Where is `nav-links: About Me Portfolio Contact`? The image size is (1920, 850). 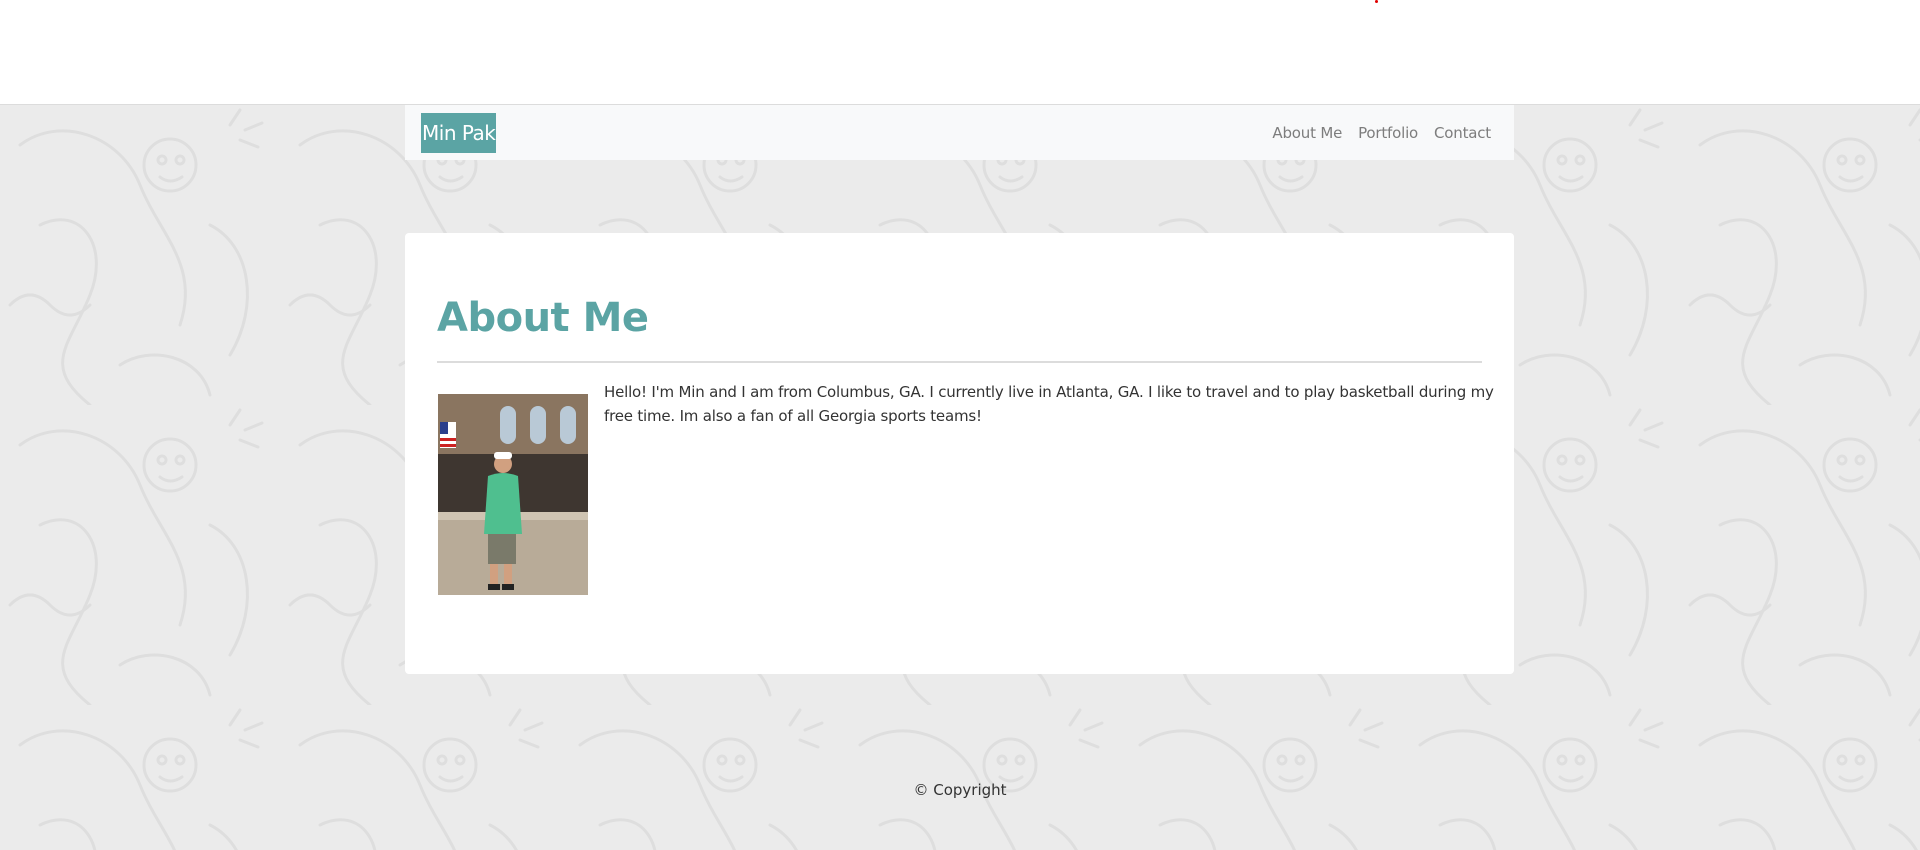
nav-links: About Me Portfolio Contact is located at coordinates (1381, 132).